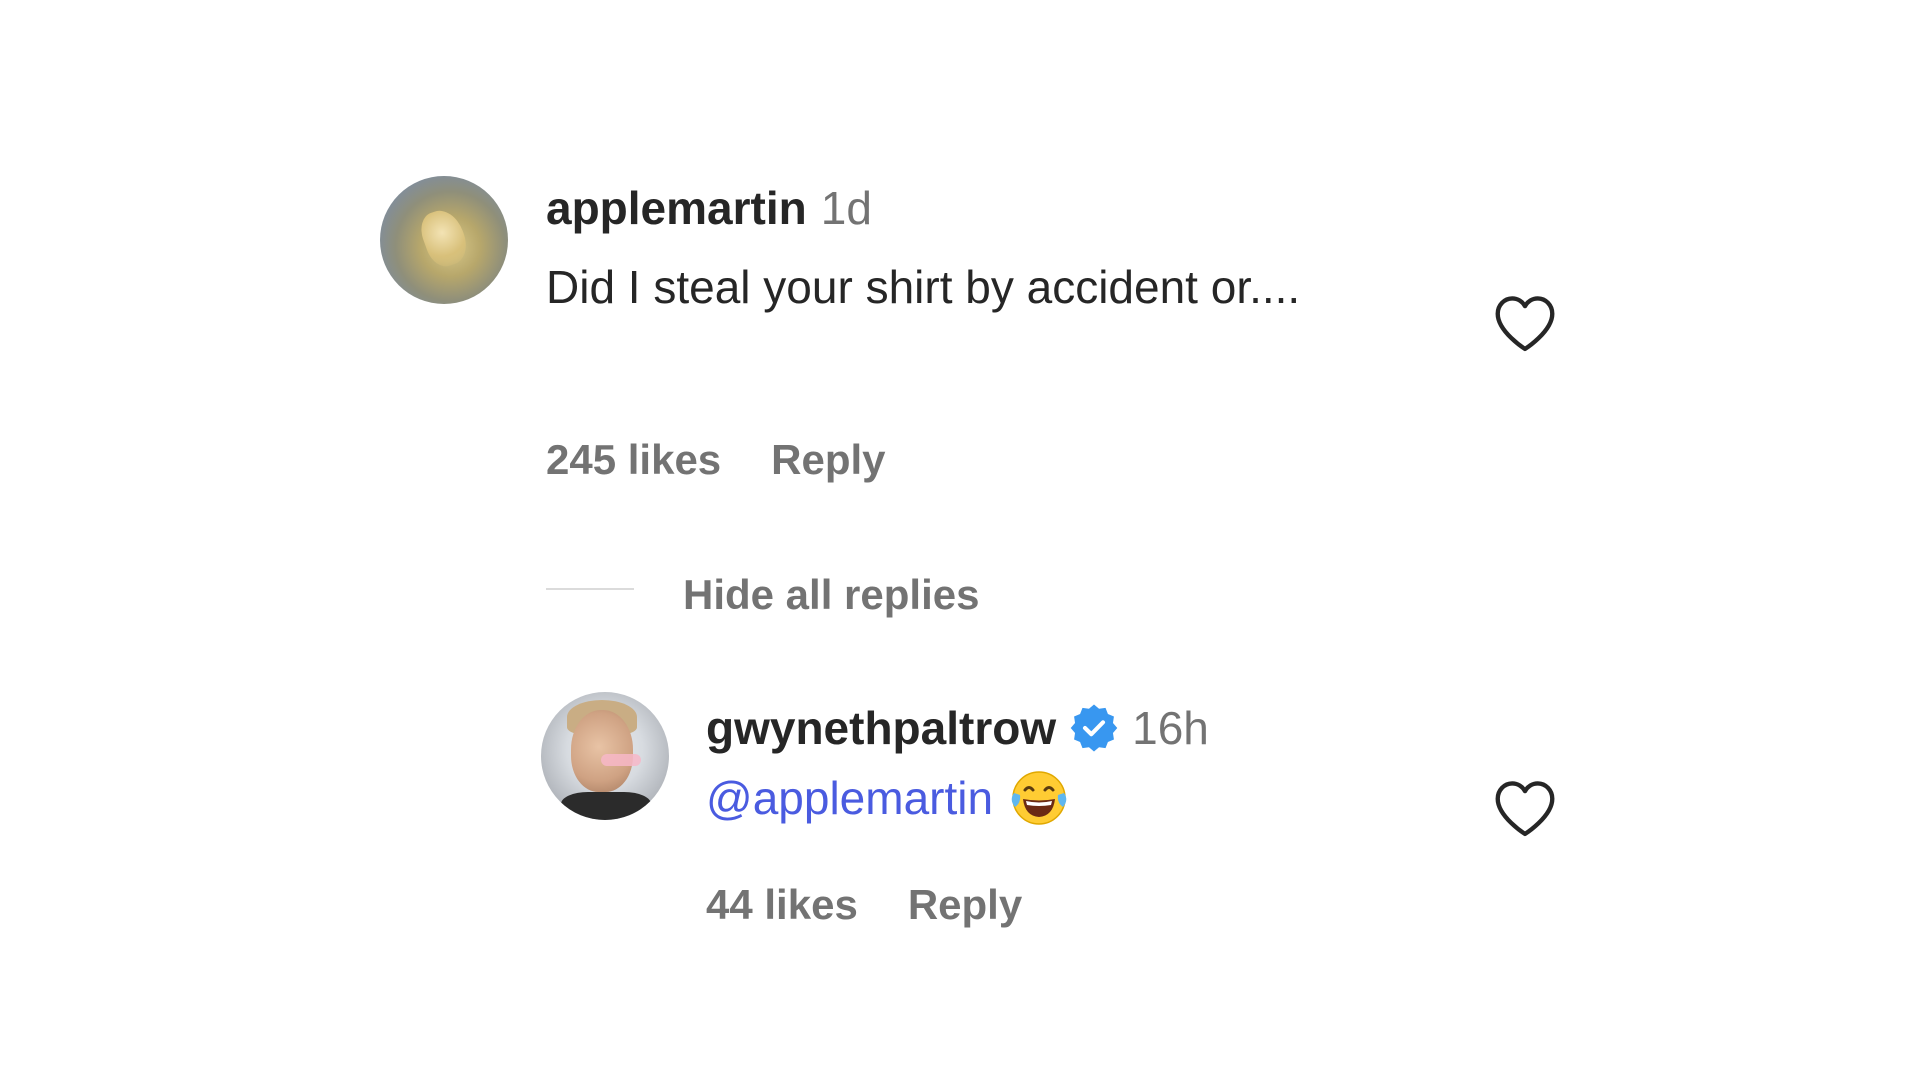 This screenshot has height=1080, width=1920. Describe the element at coordinates (606, 806) in the screenshot. I see `avatar-shirt` at that location.